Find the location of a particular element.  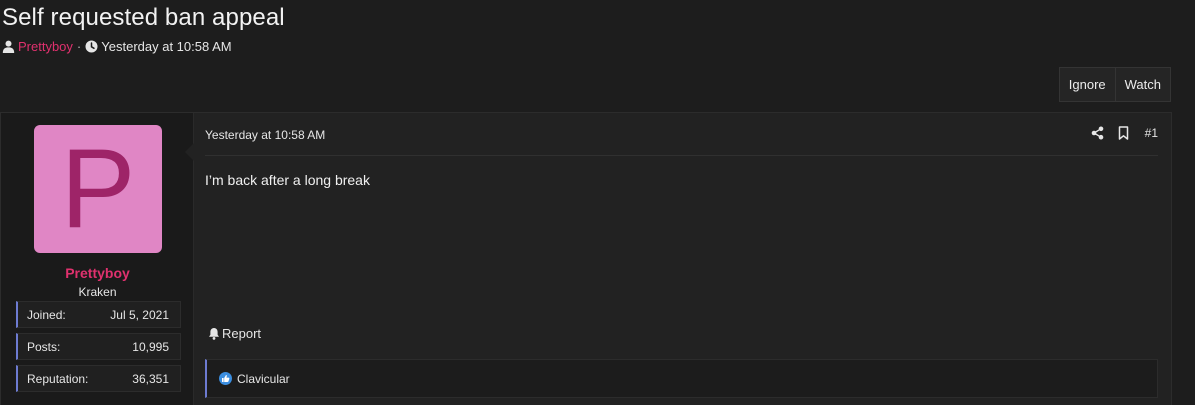

stat-reputation: Reputation: 36,351 is located at coordinates (98, 378).